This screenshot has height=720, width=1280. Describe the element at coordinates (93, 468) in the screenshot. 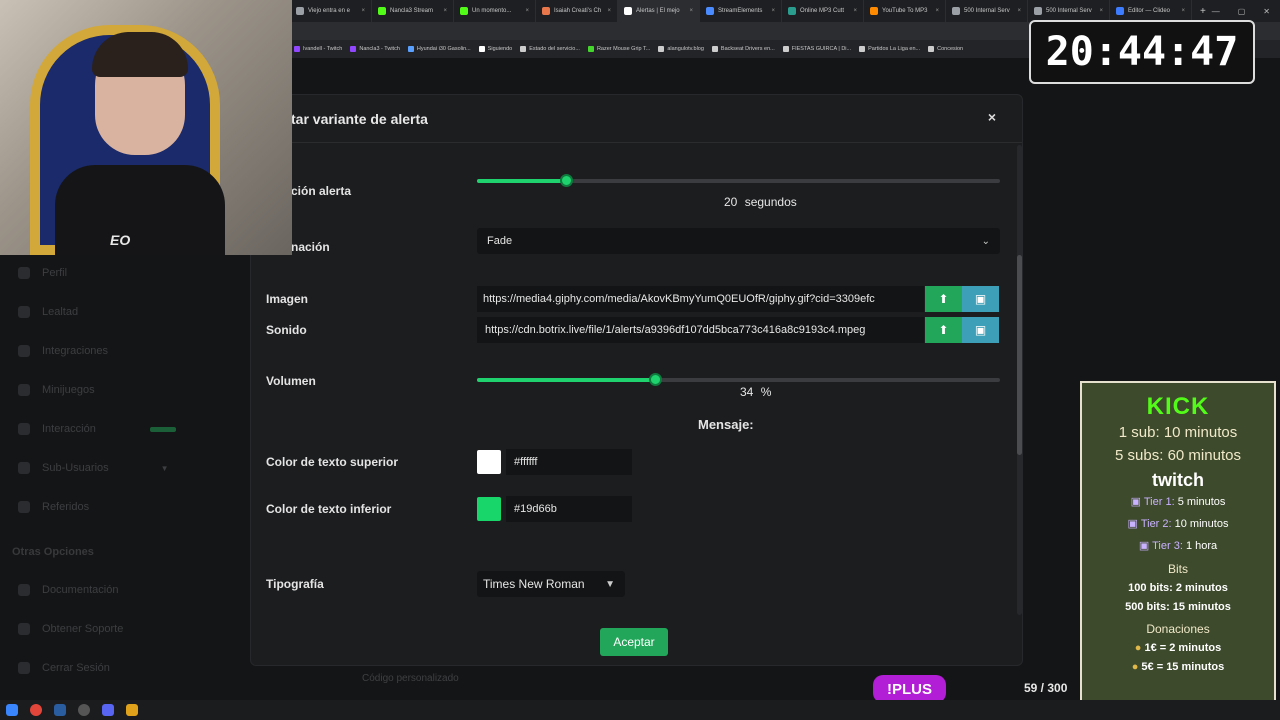

I see `sidebar-item-subusuarios: Sub-Usuarios ▼` at that location.